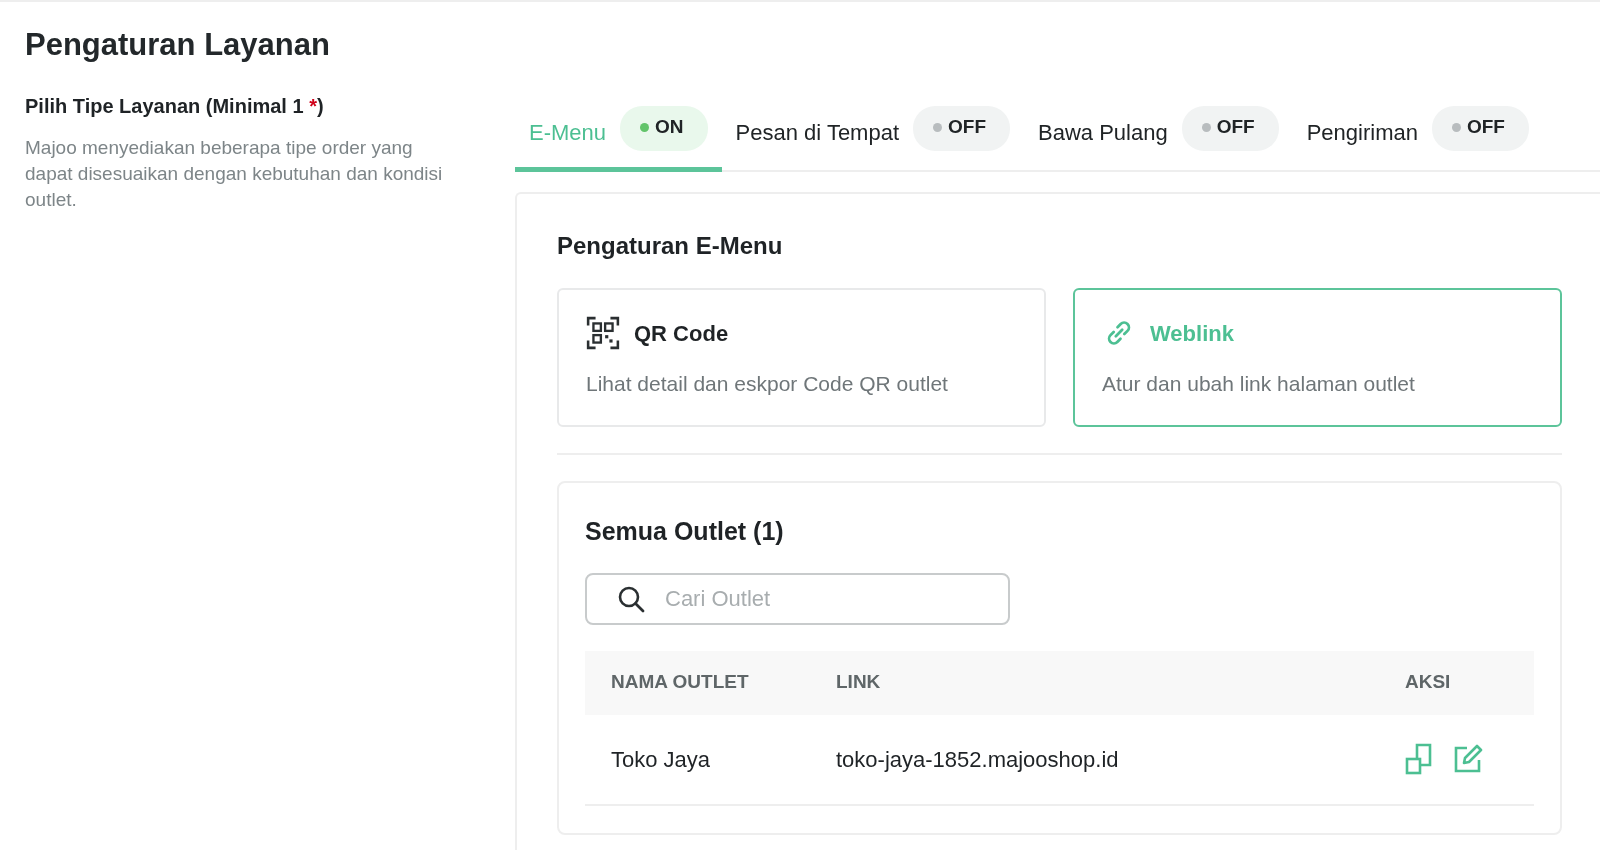 The width and height of the screenshot is (1600, 850). I want to click on option-description: Atur dan ubah link halaman outlet, so click(1259, 384).